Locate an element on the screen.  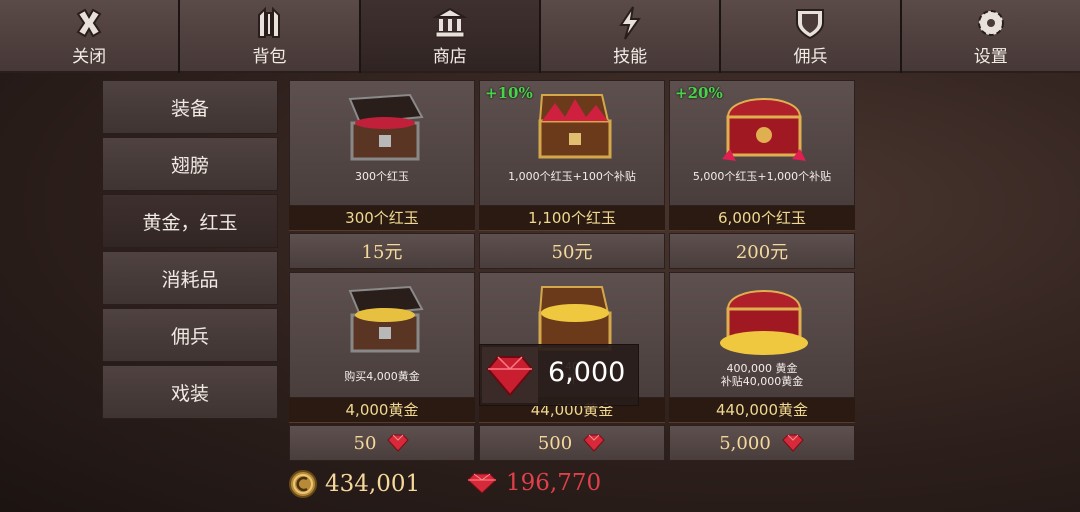
tab-skills-label: 技能 is located at coordinates (630, 57).